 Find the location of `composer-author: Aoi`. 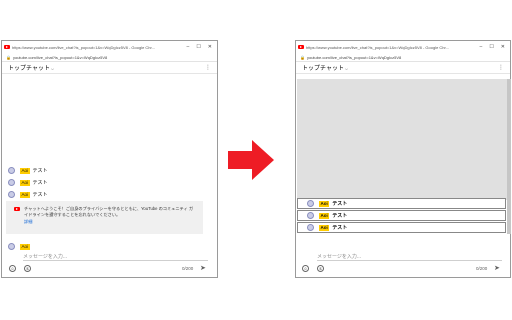

composer-author: Aoi is located at coordinates (20, 246).